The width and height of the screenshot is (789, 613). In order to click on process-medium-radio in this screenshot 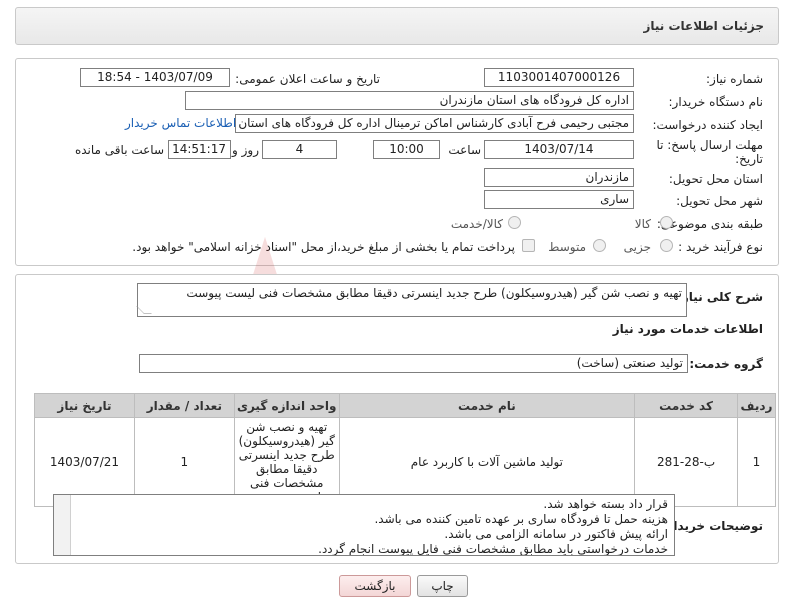, I will do `click(599, 245)`.